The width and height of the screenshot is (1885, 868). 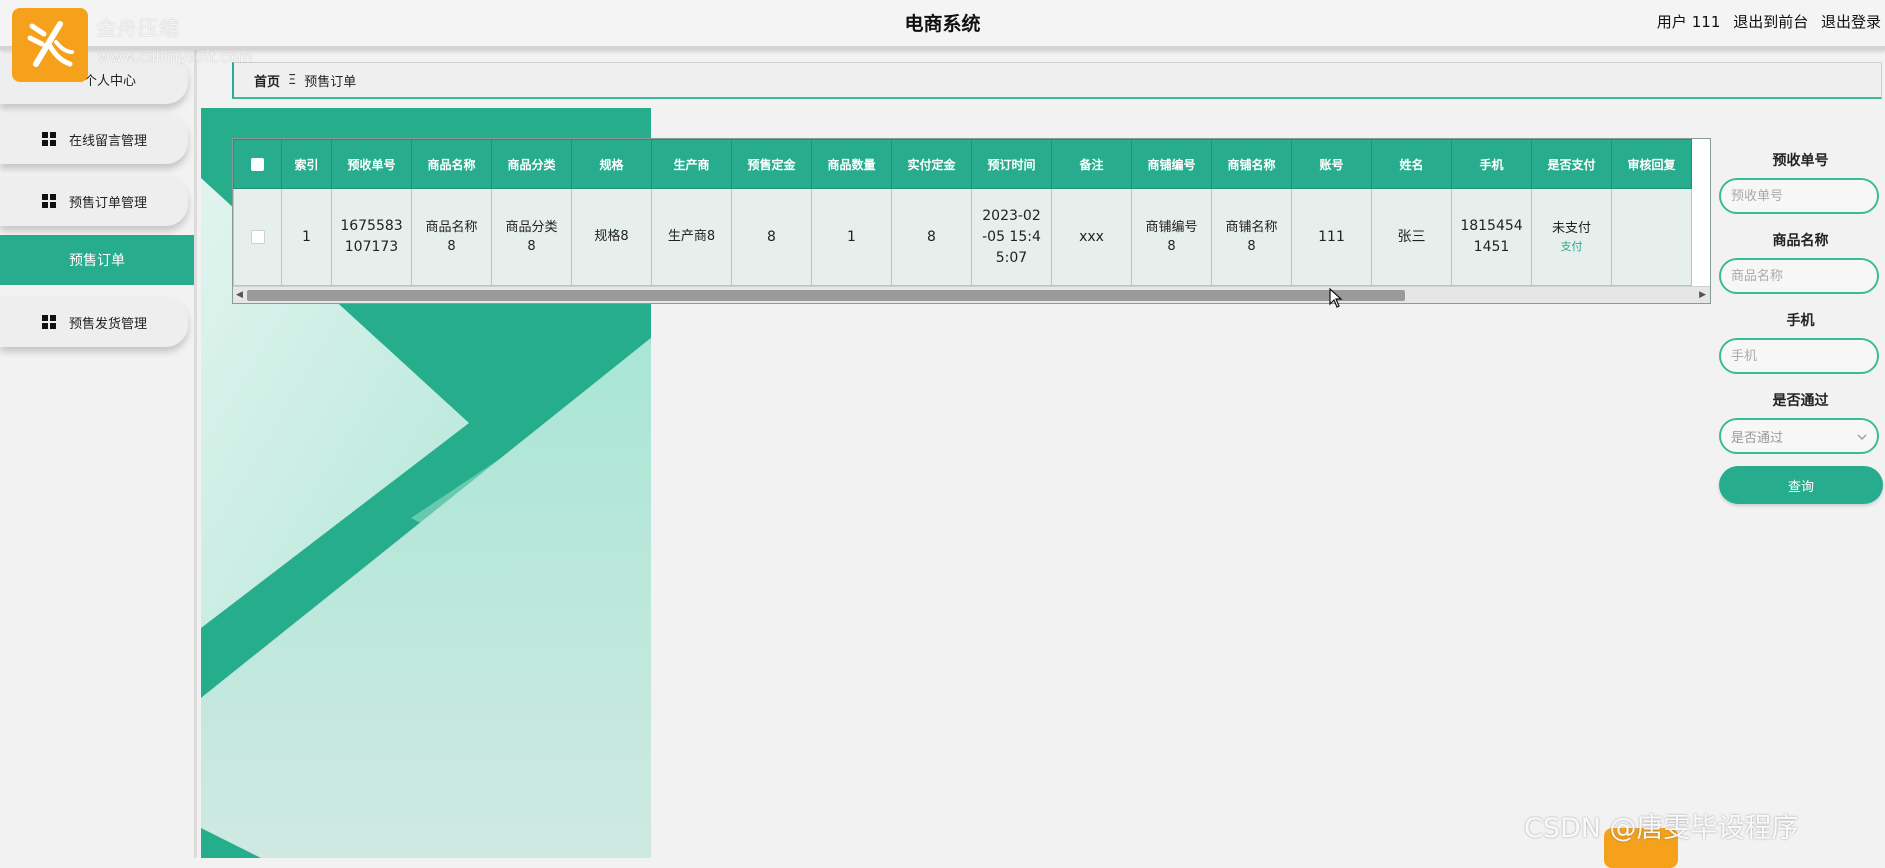 I want to click on user-label: 用户, so click(x=1671, y=22).